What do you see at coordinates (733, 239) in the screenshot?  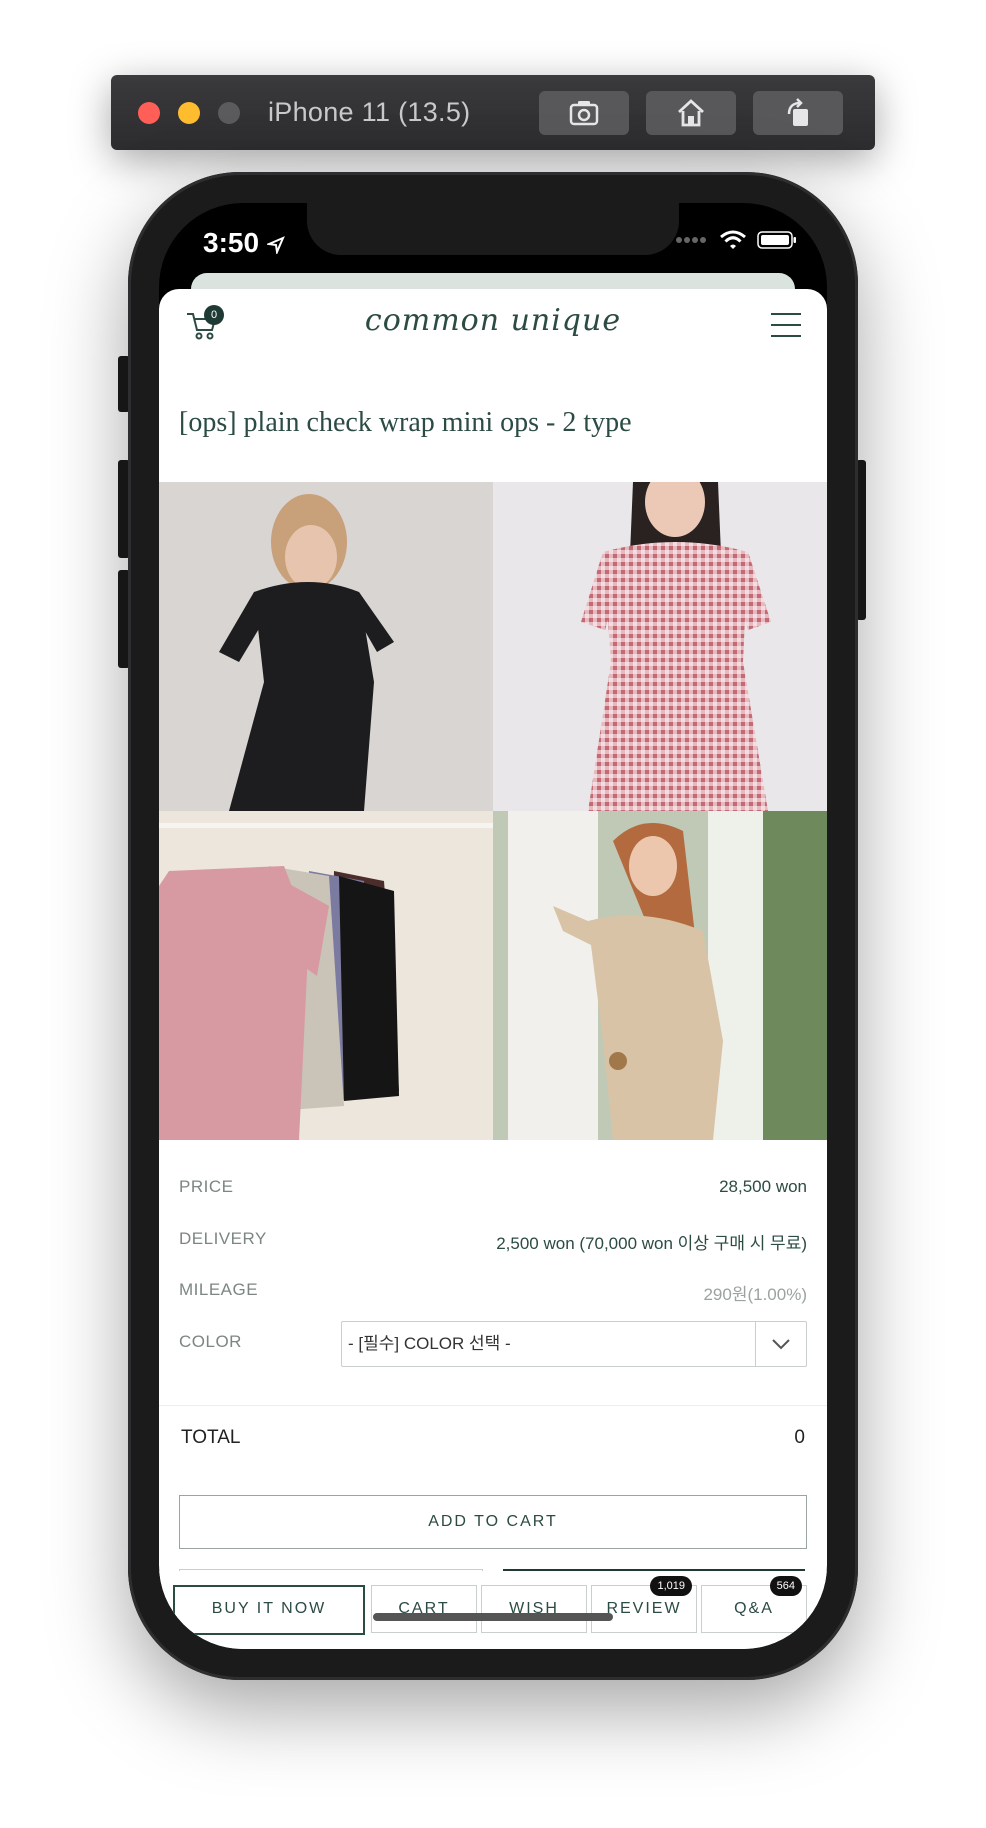 I see `wifi-icon` at bounding box center [733, 239].